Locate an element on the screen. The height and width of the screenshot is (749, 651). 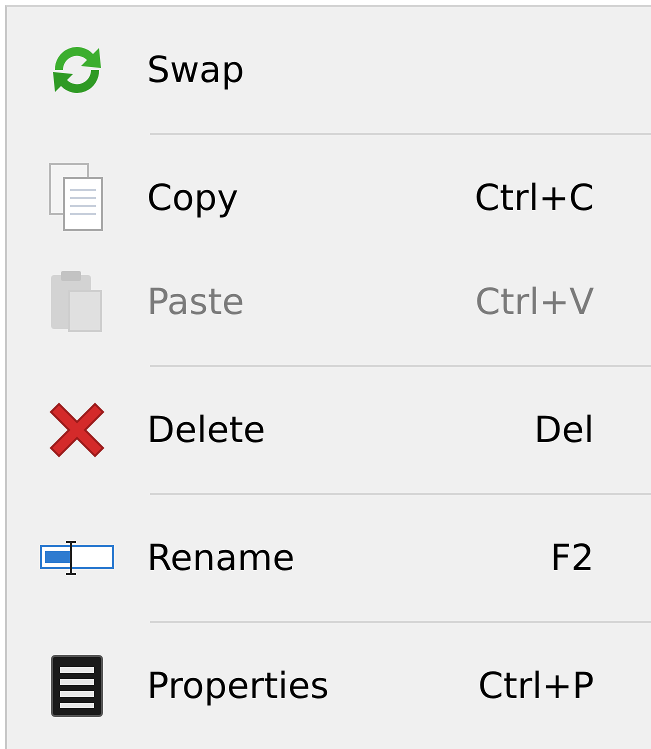
menu-item: Copy Ctrl+C is located at coordinates (329, 198).